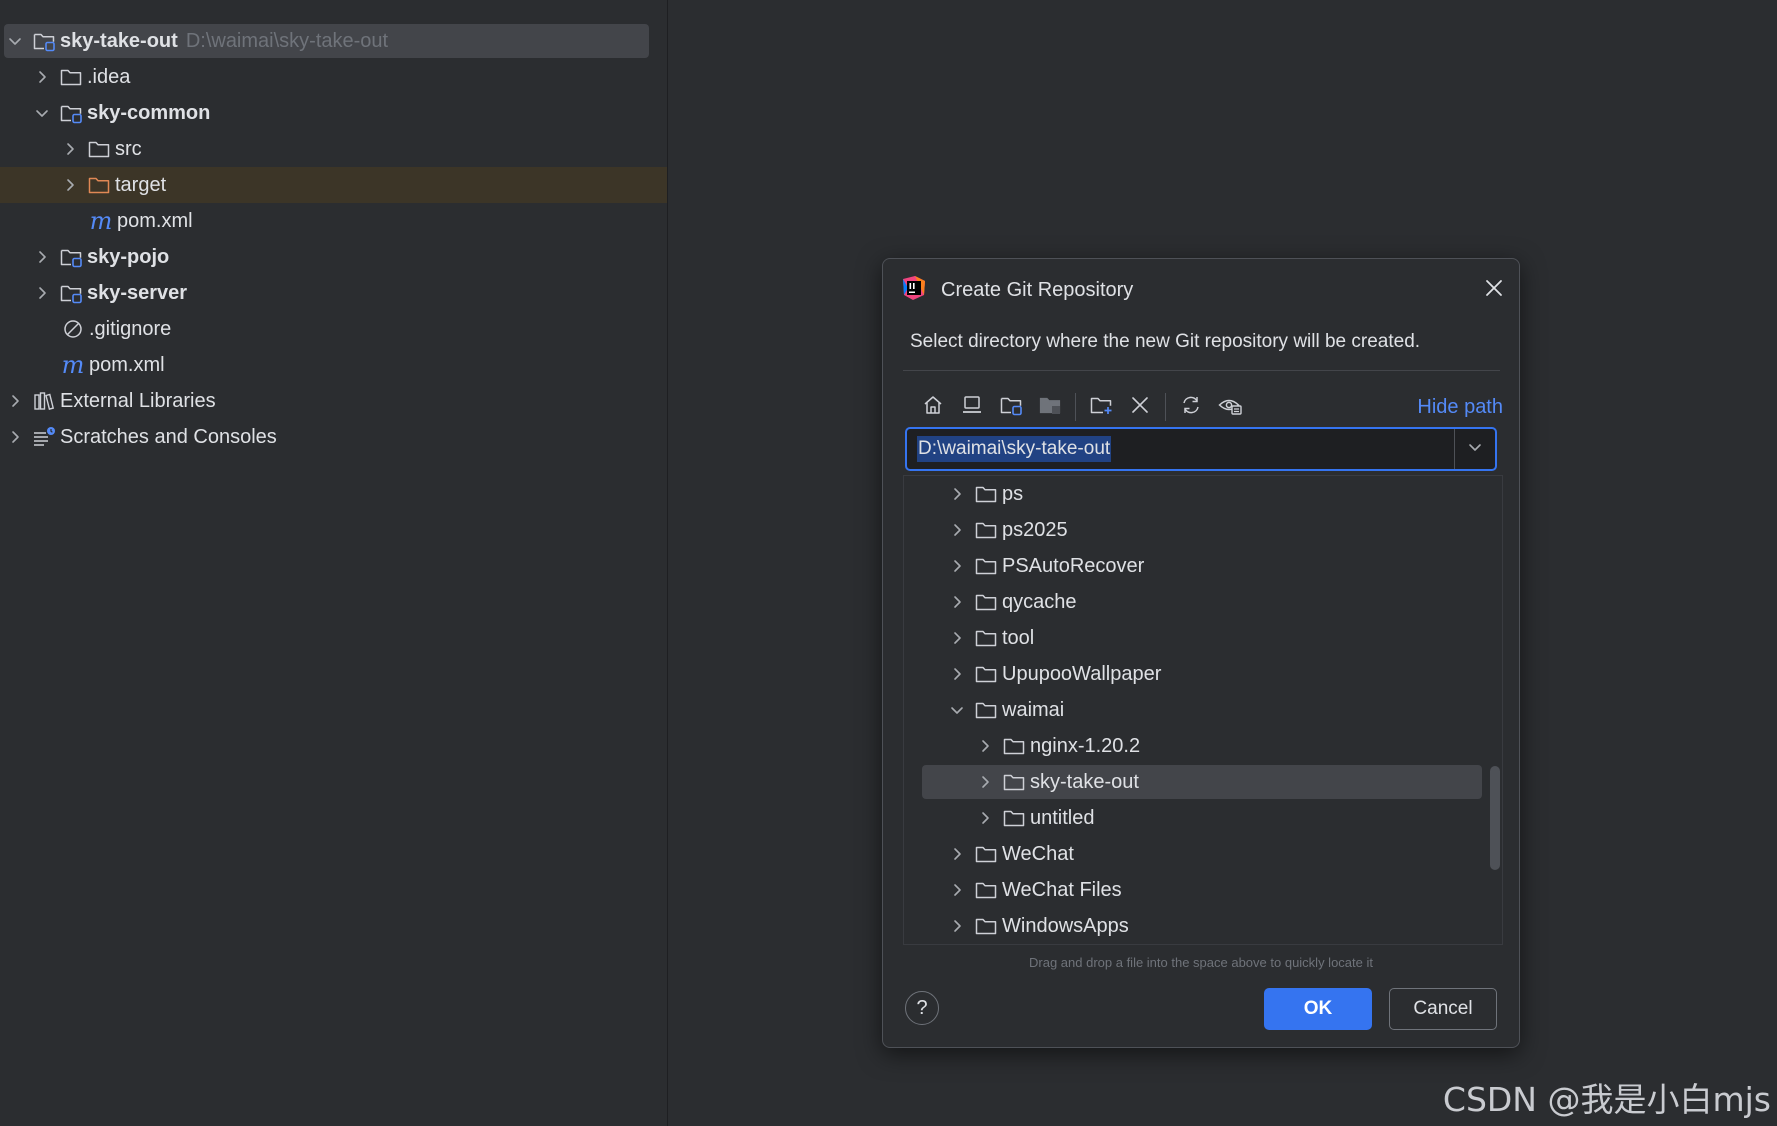  Describe the element at coordinates (1494, 288) in the screenshot. I see `close-button` at that location.